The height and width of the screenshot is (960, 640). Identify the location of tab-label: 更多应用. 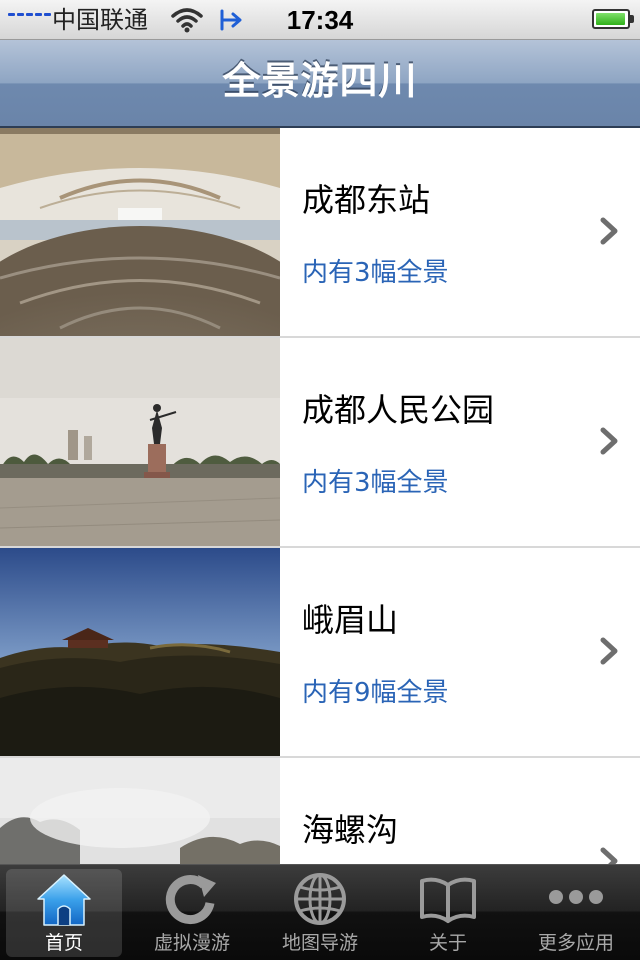
(575, 943).